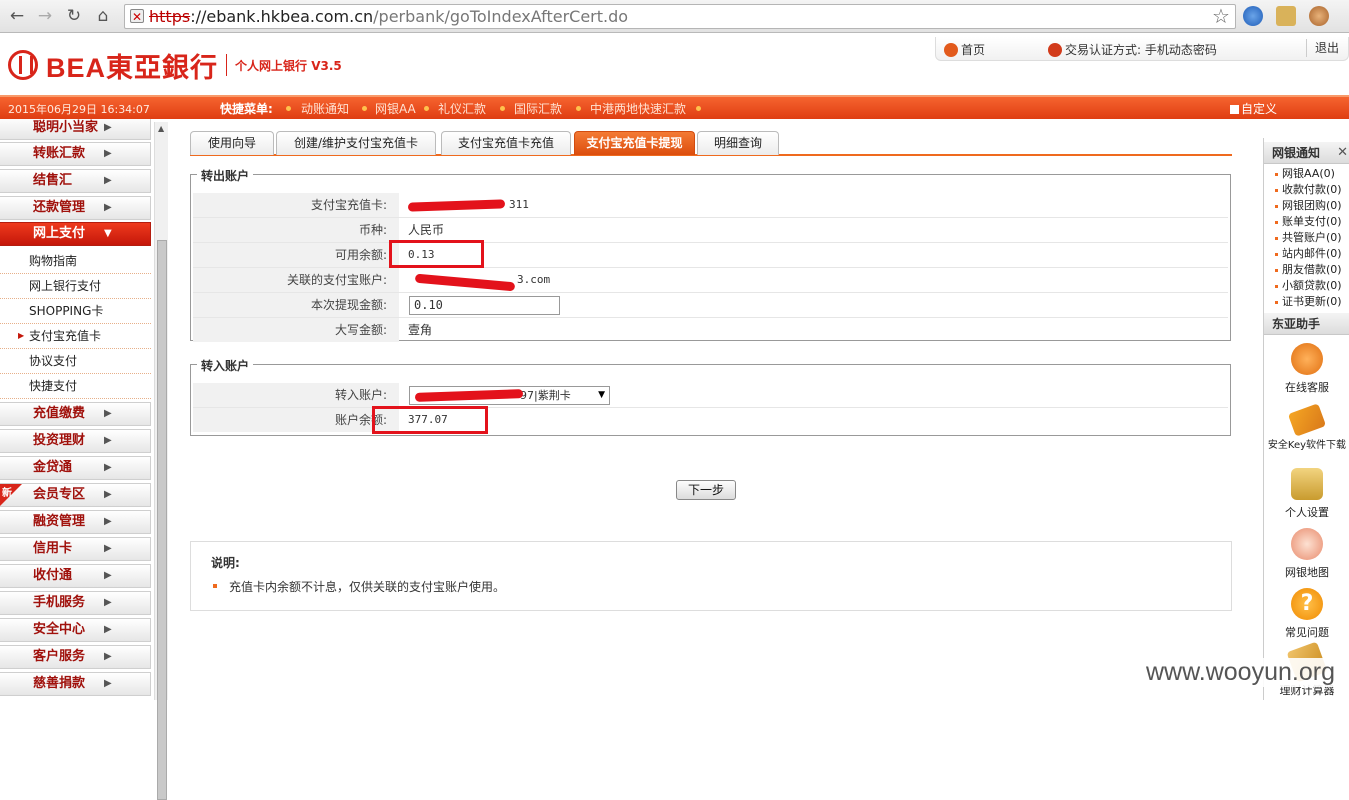  What do you see at coordinates (1306, 554) in the screenshot?
I see `helper-map: 网银地图` at bounding box center [1306, 554].